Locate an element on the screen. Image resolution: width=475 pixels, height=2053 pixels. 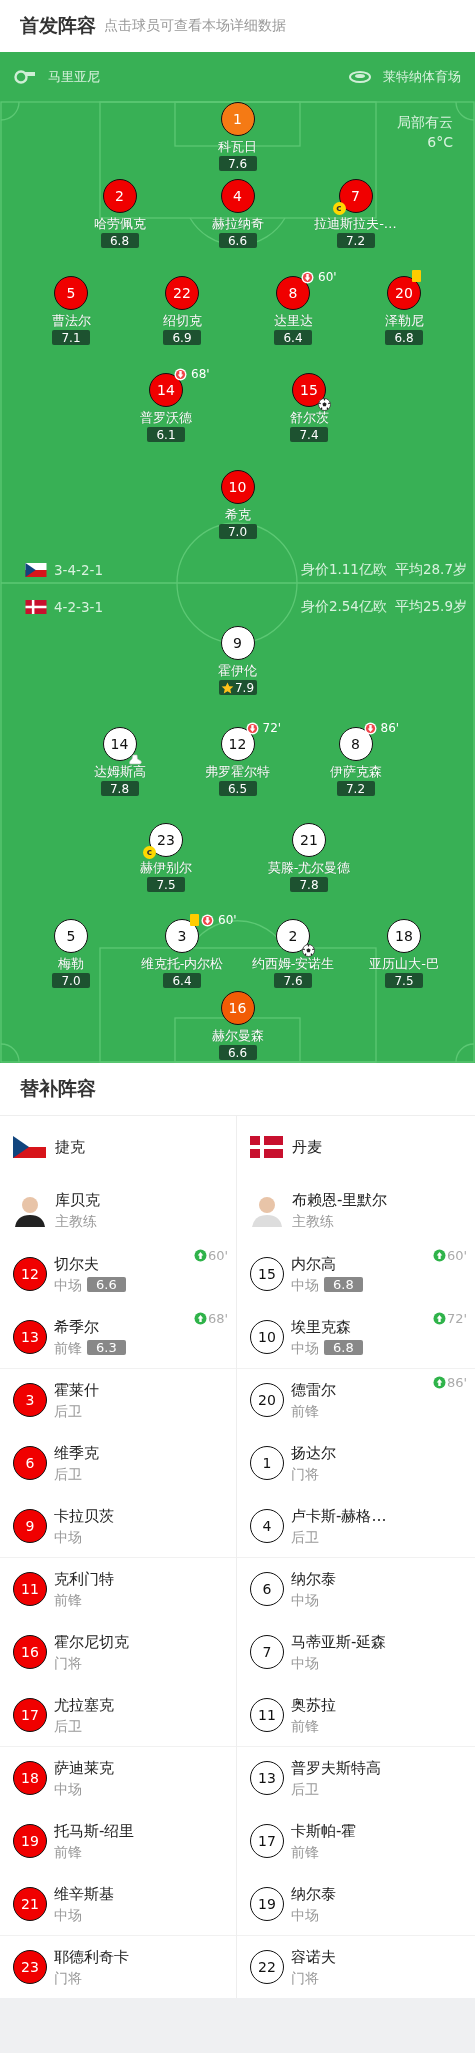
player-name: 霍伊伦 is located at coordinates (237, 671).